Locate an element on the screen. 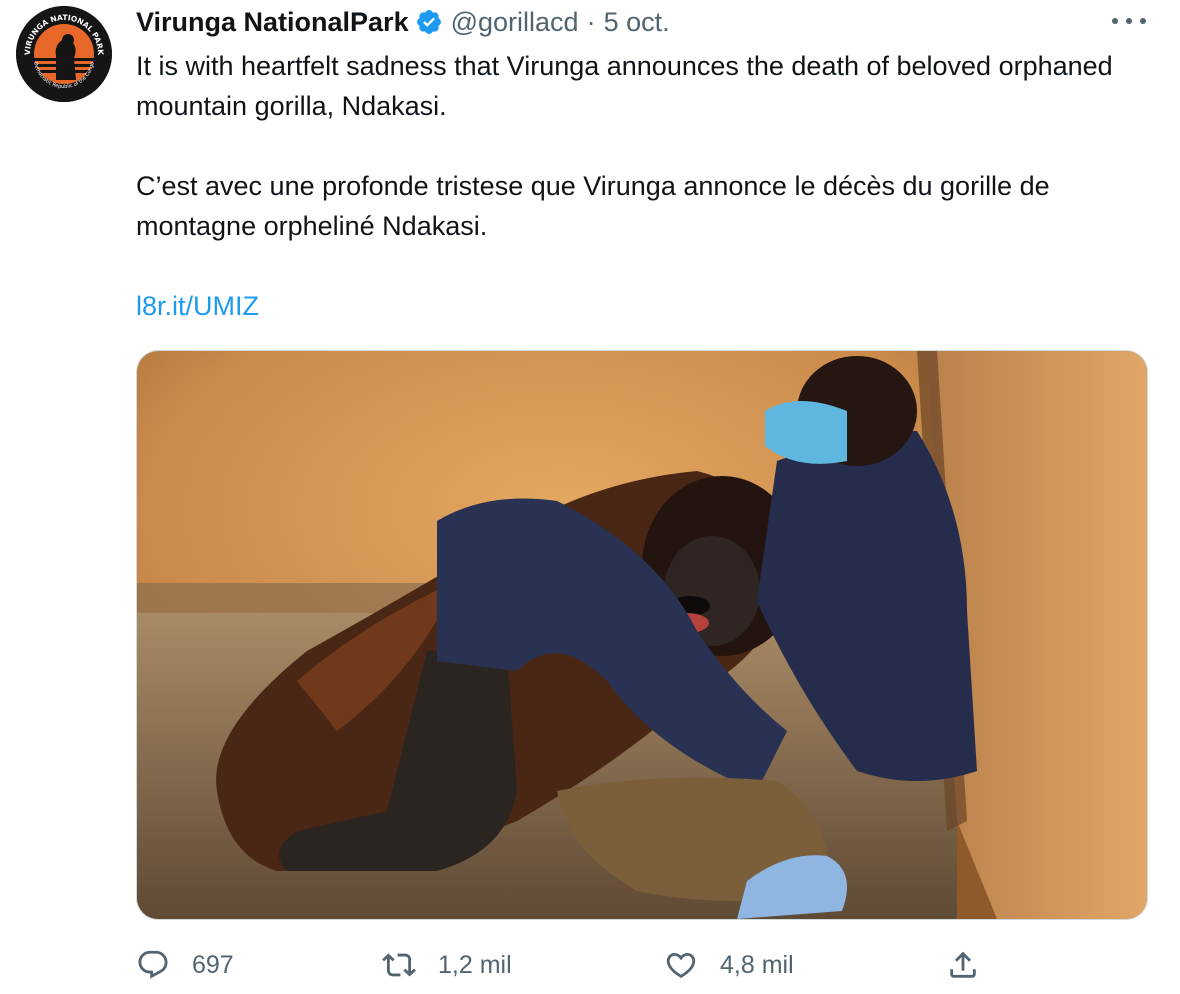 This screenshot has width=1180, height=994. share-button is located at coordinates (963, 965).